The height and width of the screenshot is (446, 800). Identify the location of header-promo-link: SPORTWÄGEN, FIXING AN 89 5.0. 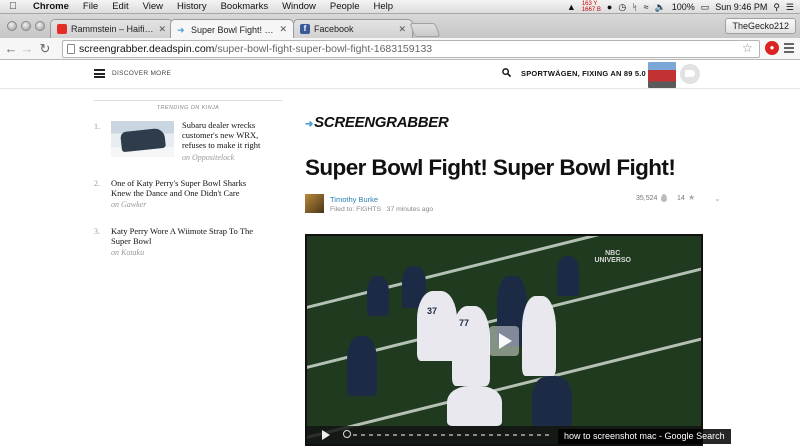
(583, 73).